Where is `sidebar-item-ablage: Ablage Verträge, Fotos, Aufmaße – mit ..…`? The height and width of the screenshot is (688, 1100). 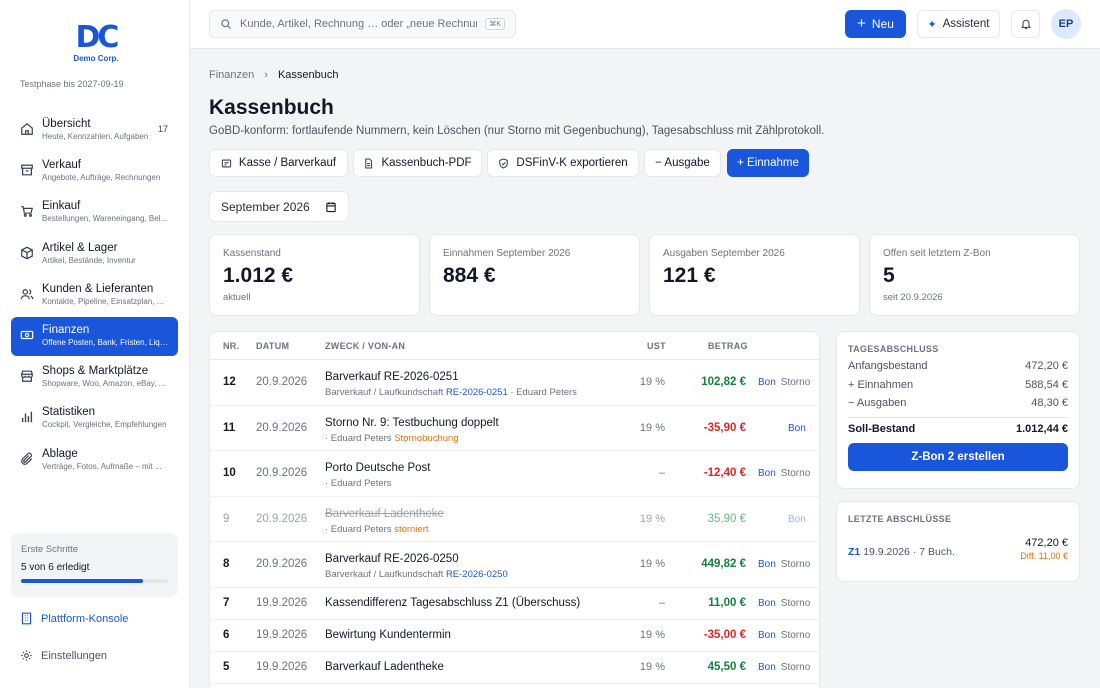 sidebar-item-ablage: Ablage Verträge, Fotos, Aufmaße – mit ..… is located at coordinates (94, 460).